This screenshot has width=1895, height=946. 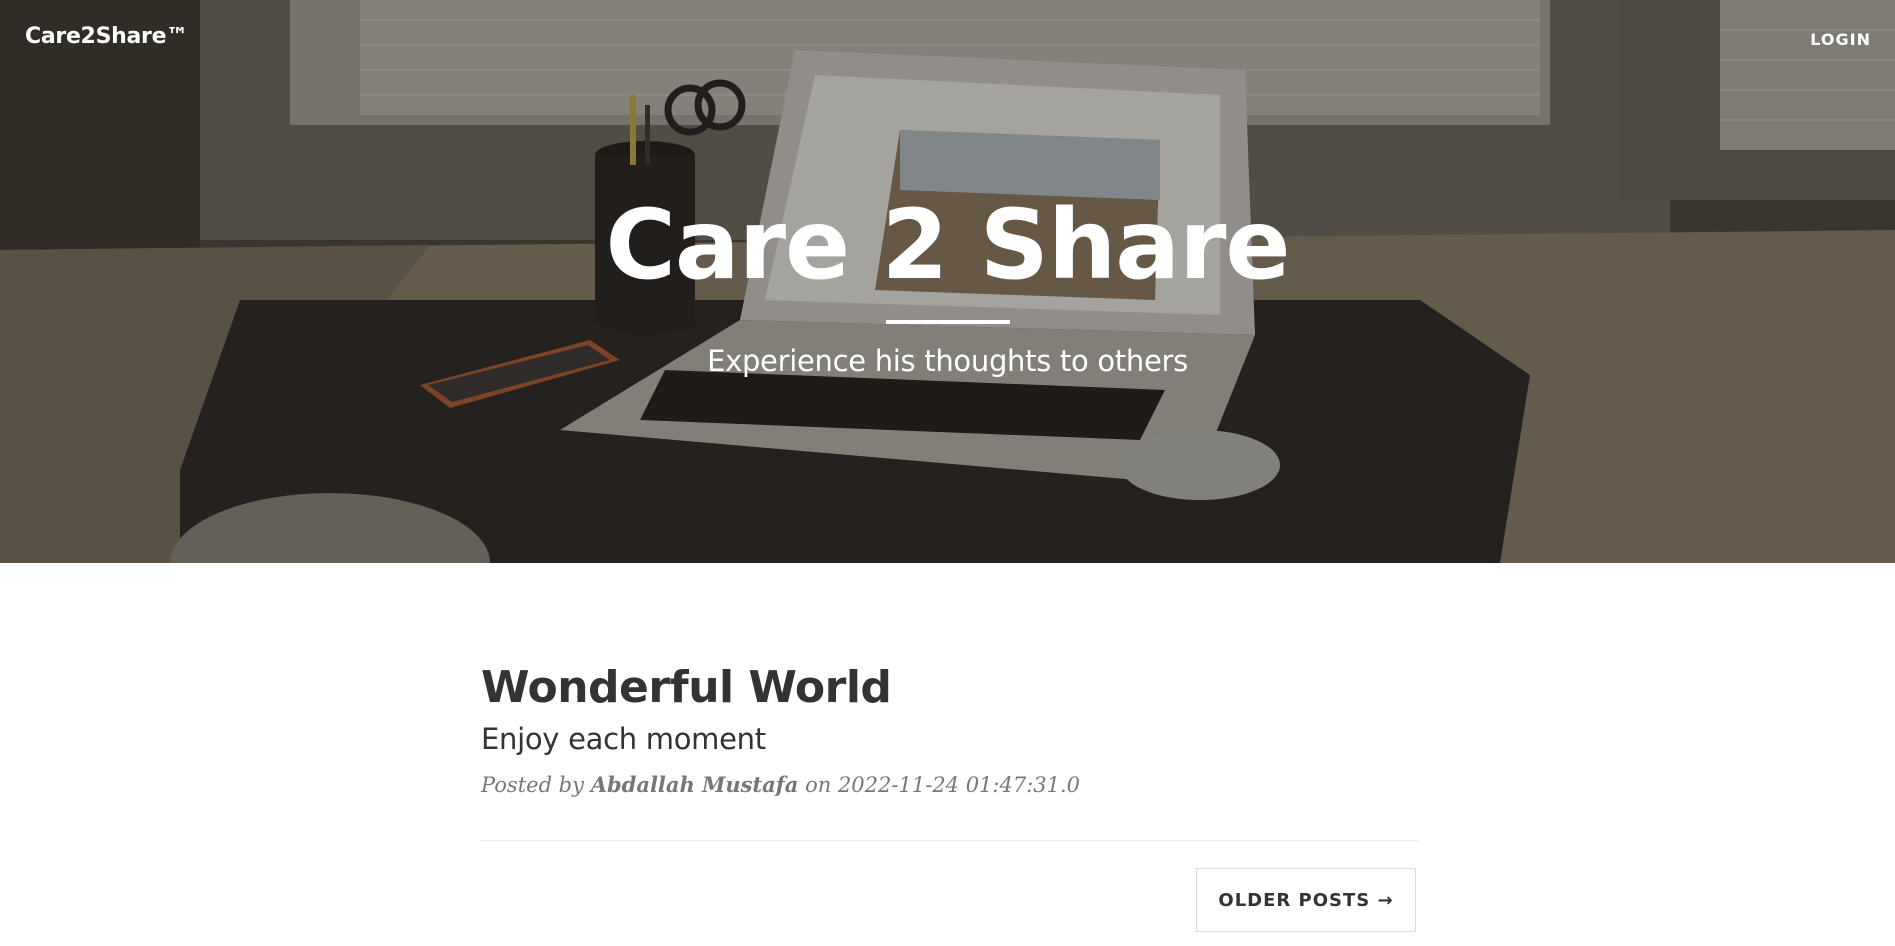 What do you see at coordinates (1840, 39) in the screenshot?
I see `login-link: LOGIN` at bounding box center [1840, 39].